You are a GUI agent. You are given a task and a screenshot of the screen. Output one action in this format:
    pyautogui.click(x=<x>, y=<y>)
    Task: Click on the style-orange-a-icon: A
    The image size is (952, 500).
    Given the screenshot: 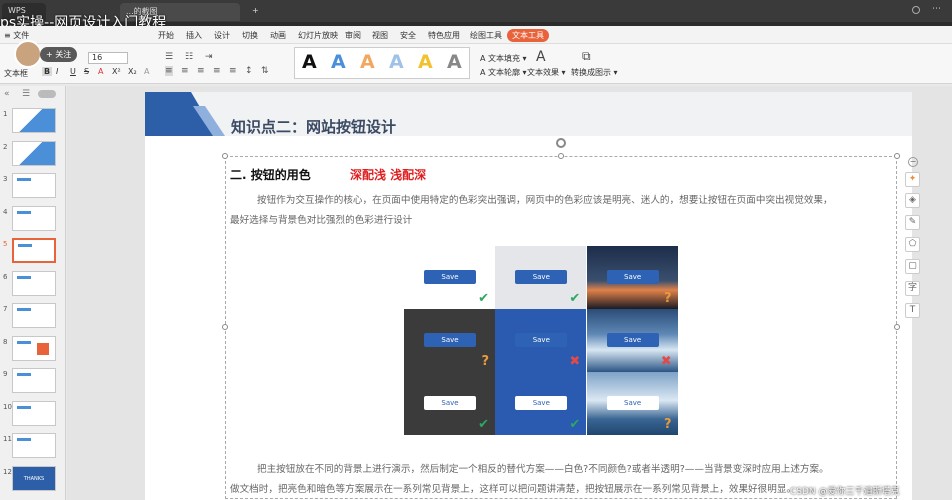 What is the action you would take?
    pyautogui.click(x=367, y=62)
    